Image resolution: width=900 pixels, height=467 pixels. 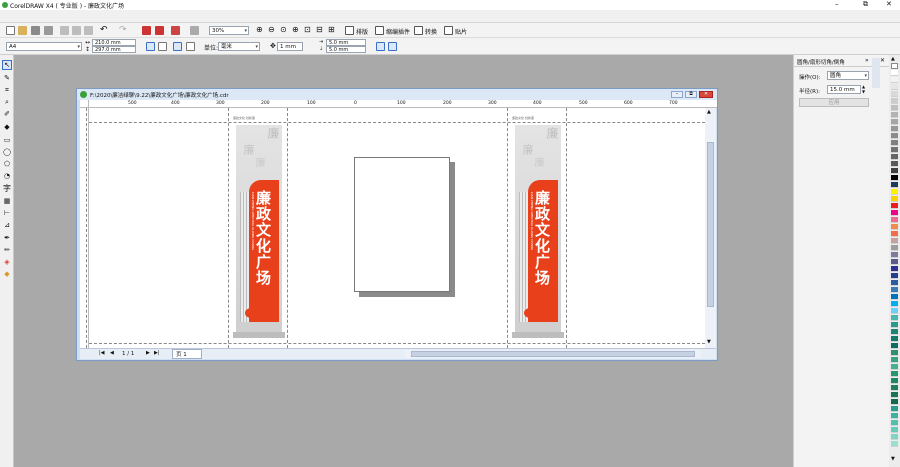 What do you see at coordinates (7, 213) in the screenshot?
I see `dimension-tool-icon: ⊢` at bounding box center [7, 213].